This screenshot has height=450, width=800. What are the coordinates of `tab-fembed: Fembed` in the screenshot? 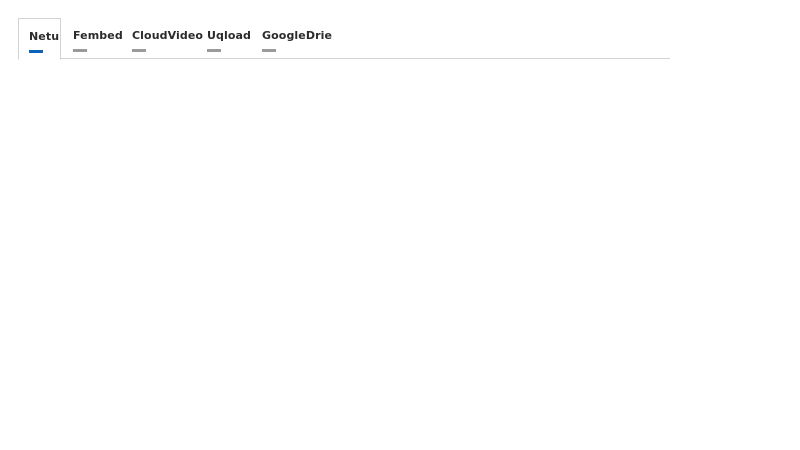 It's located at (92, 38).